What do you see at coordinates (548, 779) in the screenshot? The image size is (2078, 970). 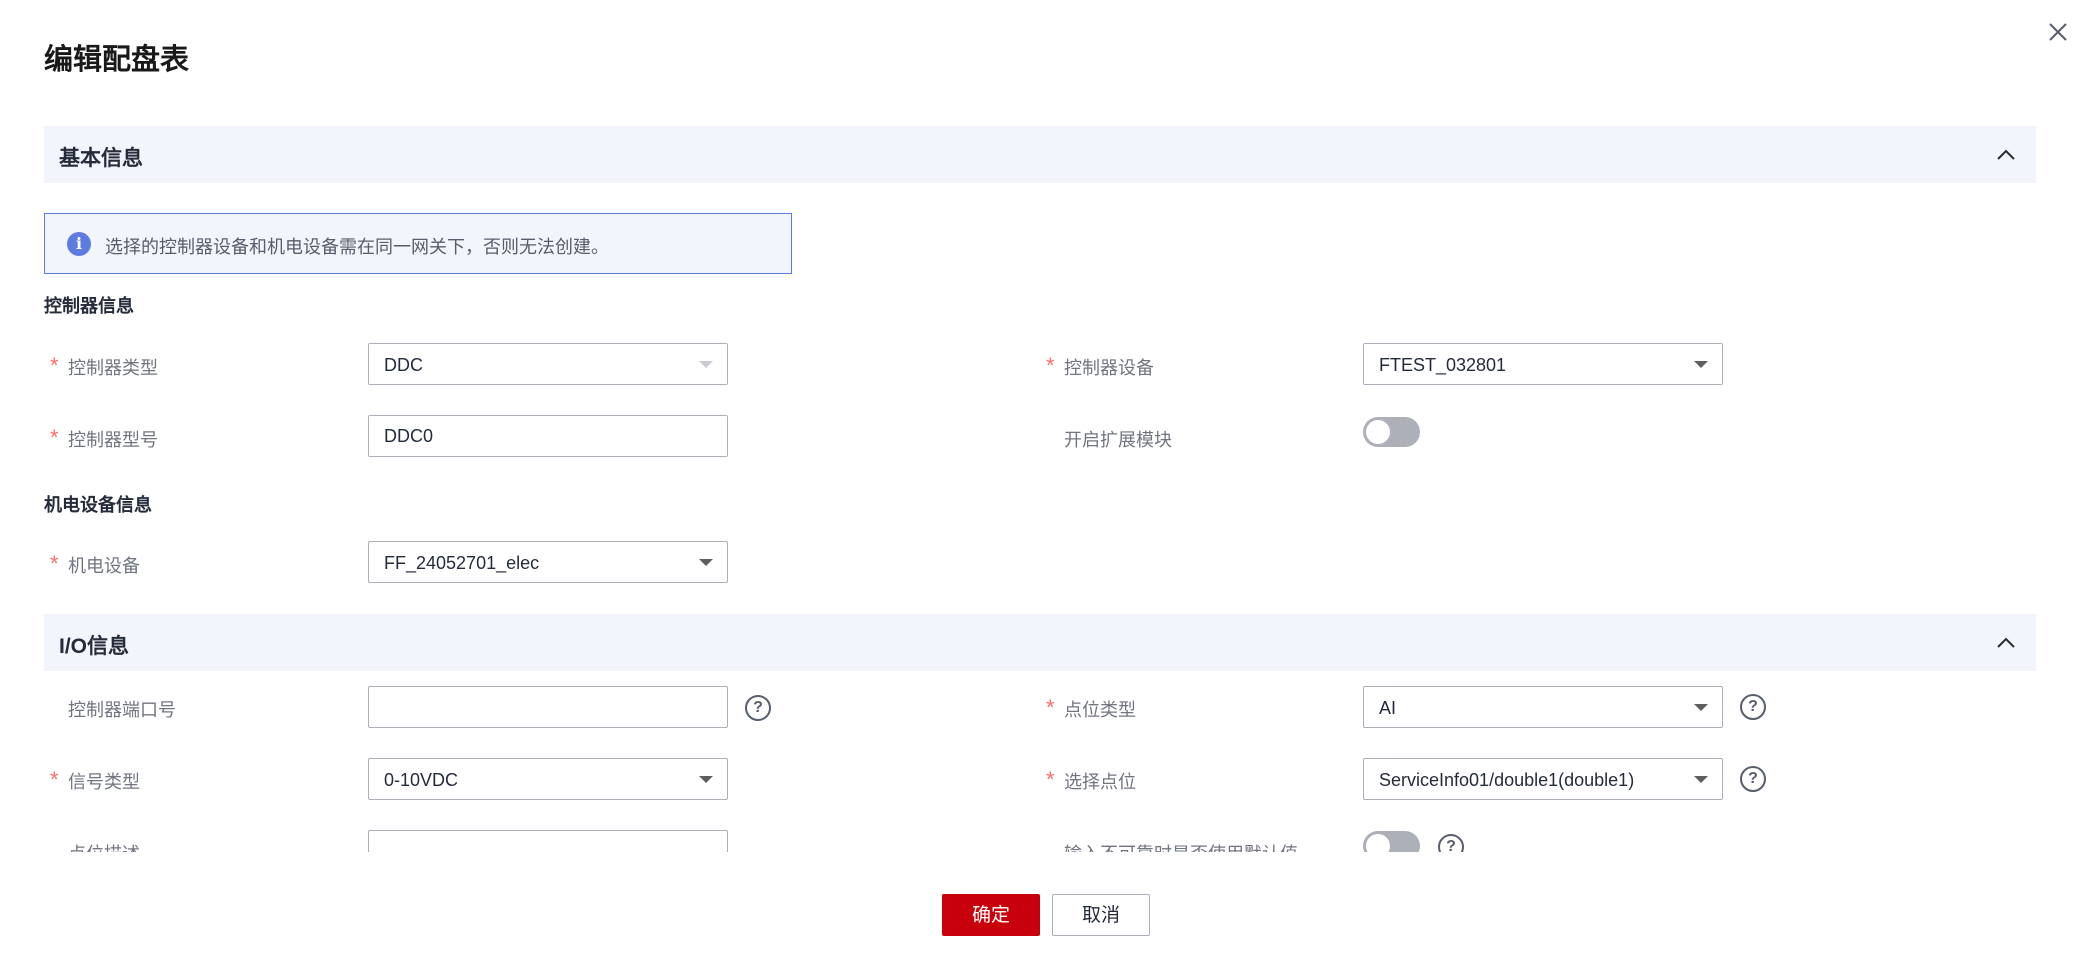 I see `signal-type-select: 0-10VDC` at bounding box center [548, 779].